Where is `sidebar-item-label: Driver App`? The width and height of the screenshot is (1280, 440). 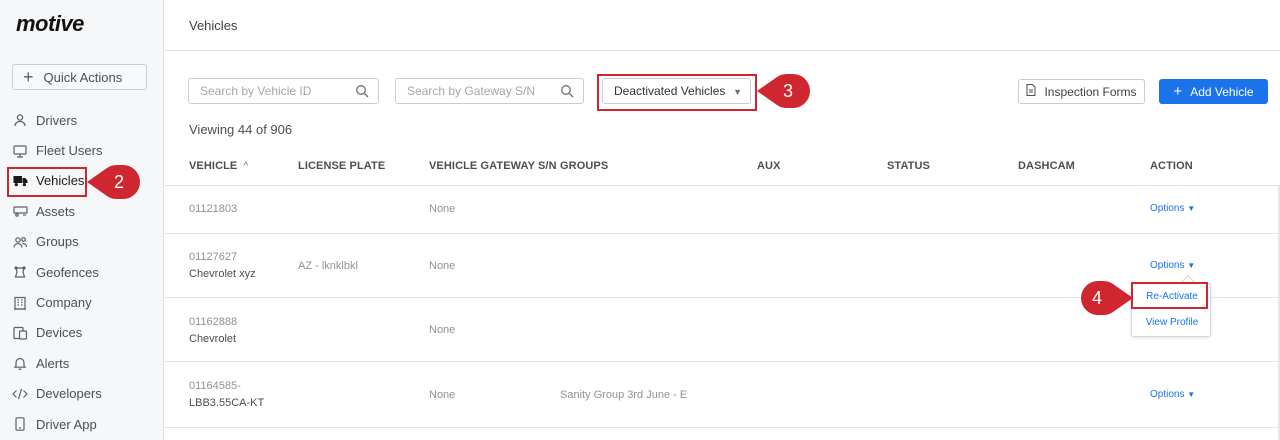 sidebar-item-label: Driver App is located at coordinates (66, 424).